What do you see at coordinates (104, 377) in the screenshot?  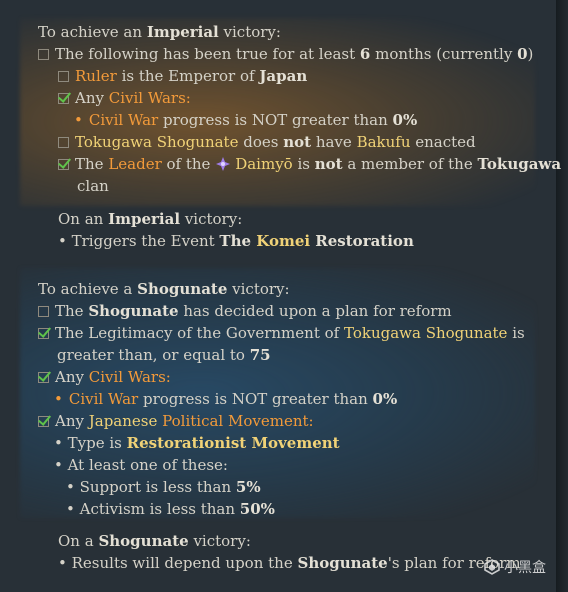 I see `shogunate-cond-civilwars: Any Civil Wars:` at bounding box center [104, 377].